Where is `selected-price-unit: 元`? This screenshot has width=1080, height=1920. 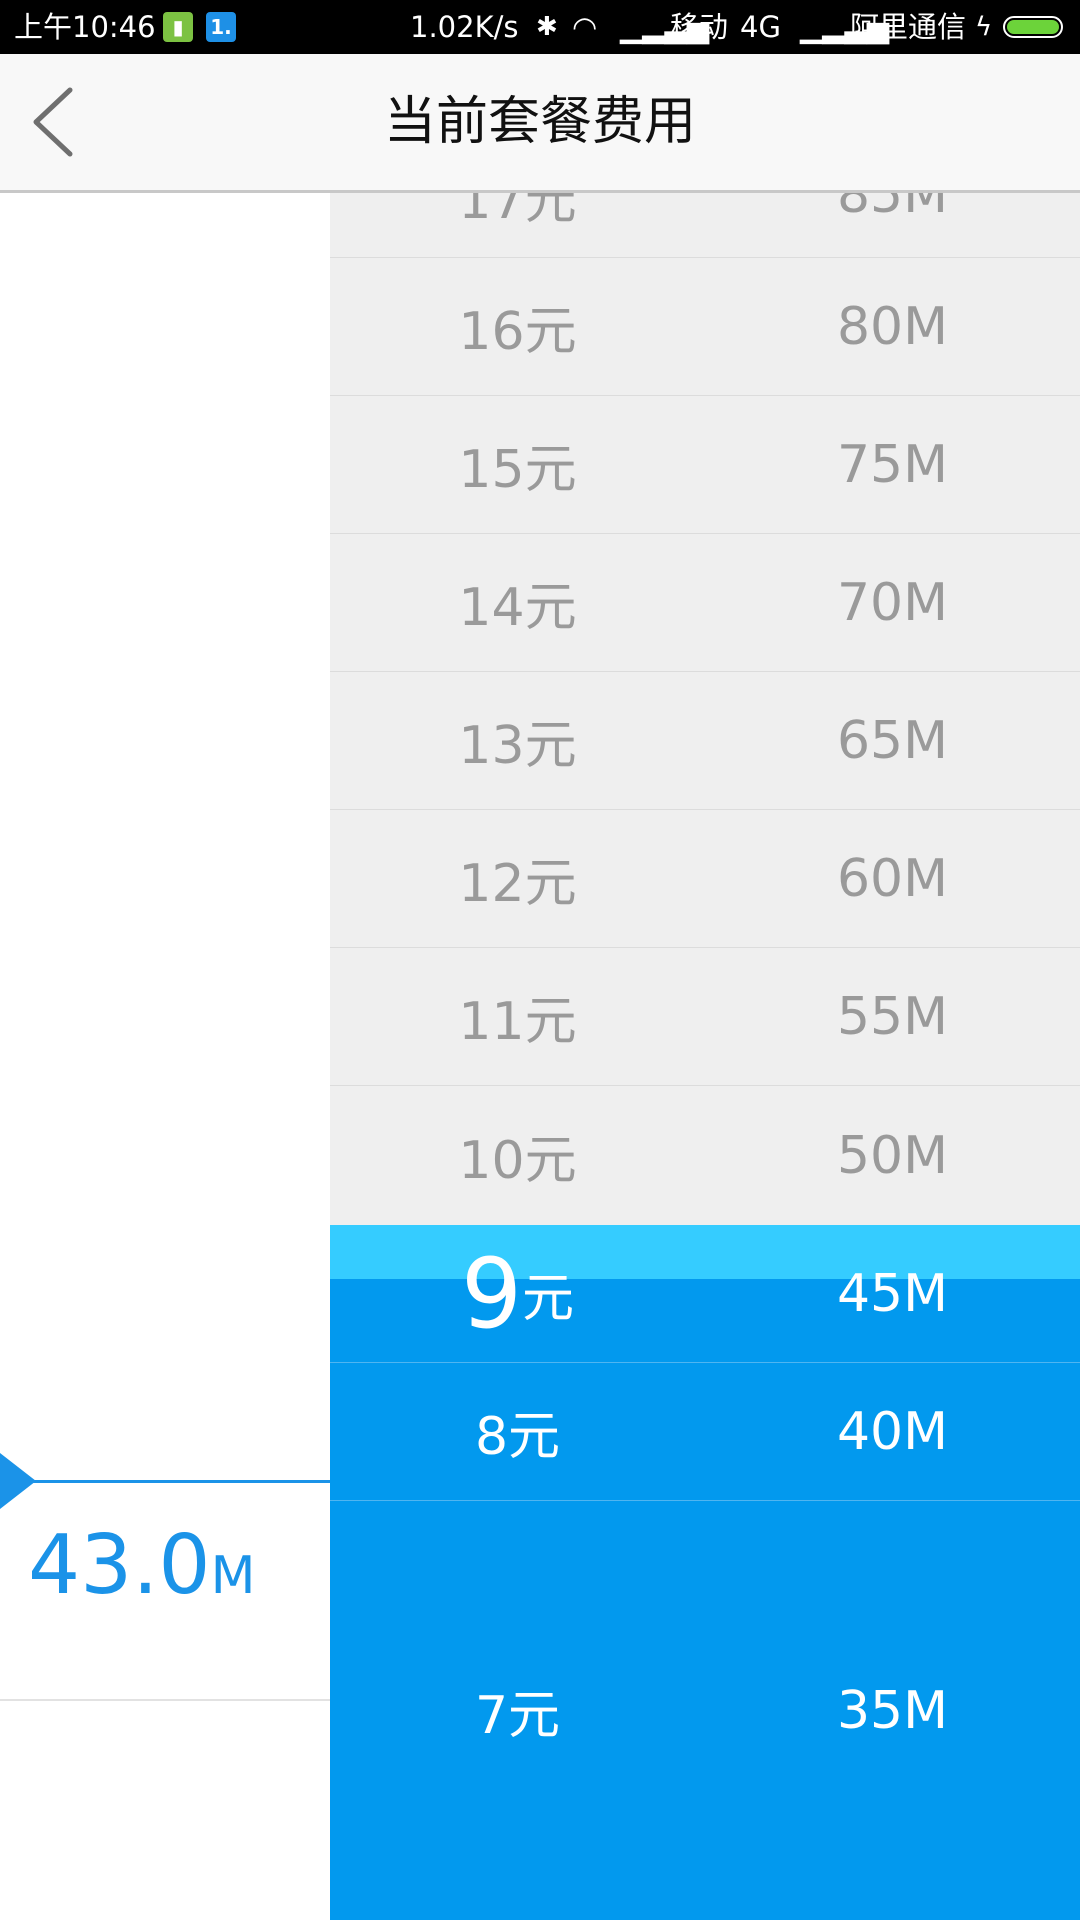 selected-price-unit: 元 is located at coordinates (548, 1299).